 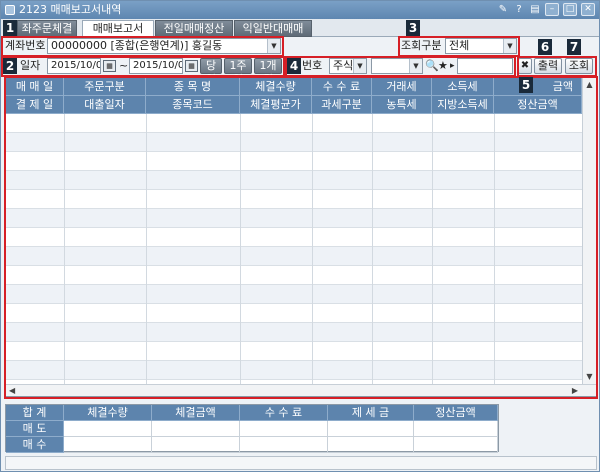 I want to click on menu-icon: ▤, so click(x=535, y=9).